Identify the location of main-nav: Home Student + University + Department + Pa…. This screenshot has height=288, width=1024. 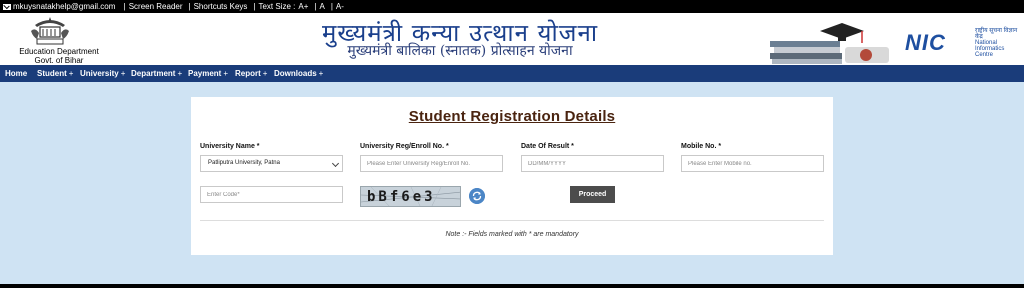
(512, 73).